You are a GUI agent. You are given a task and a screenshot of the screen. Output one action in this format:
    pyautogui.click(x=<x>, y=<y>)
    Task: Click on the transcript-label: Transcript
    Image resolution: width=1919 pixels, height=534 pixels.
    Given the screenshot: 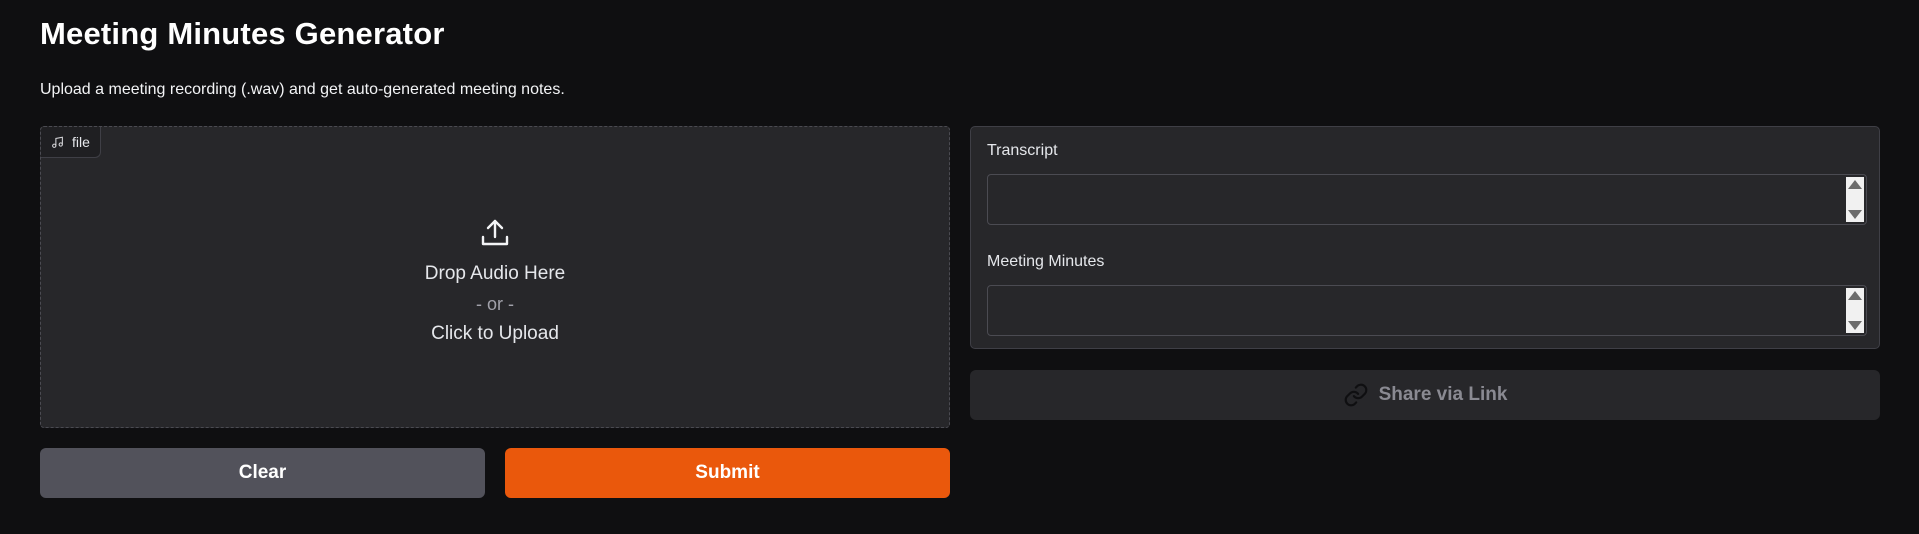 What is the action you would take?
    pyautogui.click(x=1022, y=150)
    